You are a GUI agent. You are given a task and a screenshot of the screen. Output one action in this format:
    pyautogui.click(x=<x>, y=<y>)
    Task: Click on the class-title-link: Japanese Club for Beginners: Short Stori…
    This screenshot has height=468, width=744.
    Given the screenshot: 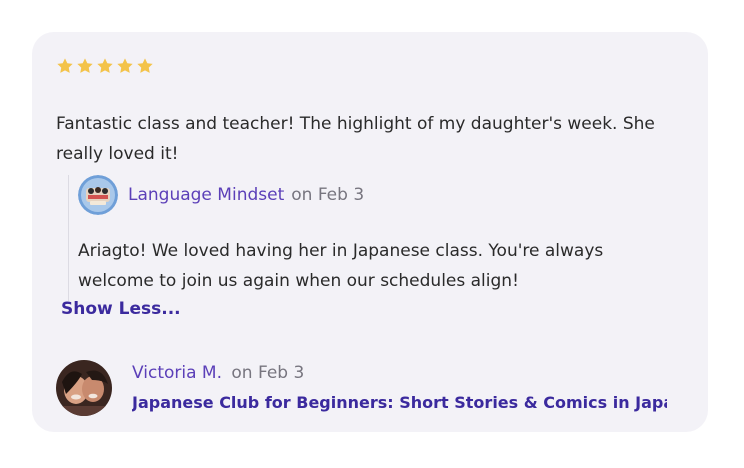 What is the action you would take?
    pyautogui.click(x=399, y=403)
    